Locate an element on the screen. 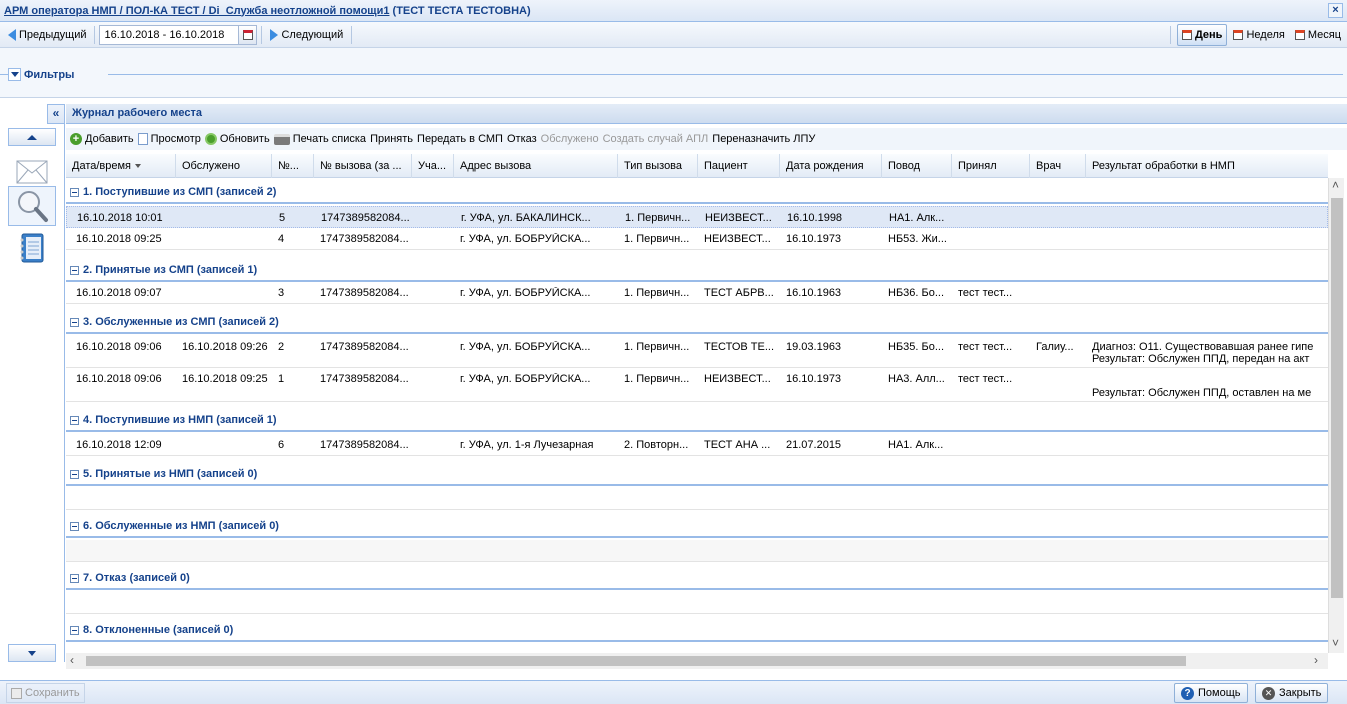 The height and width of the screenshot is (704, 1347). magnifier-icon is located at coordinates (33, 206).